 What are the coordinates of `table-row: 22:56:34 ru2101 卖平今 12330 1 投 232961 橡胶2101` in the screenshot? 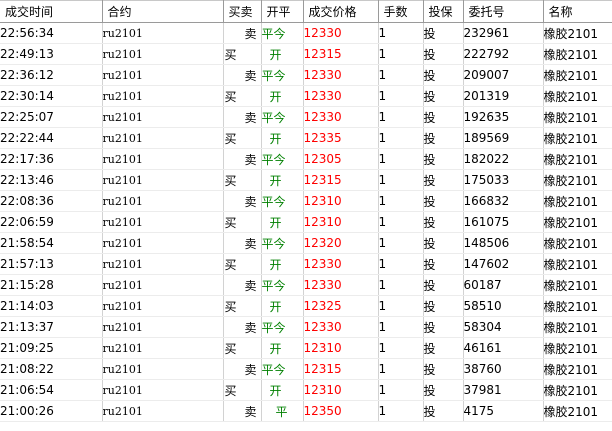 It's located at (306, 33).